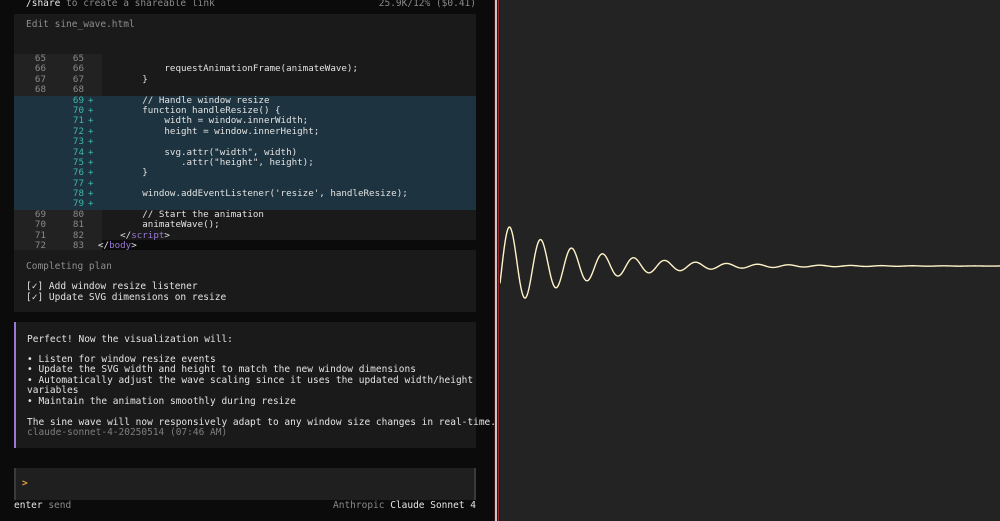 The height and width of the screenshot is (521, 1000). Describe the element at coordinates (112, 286) in the screenshot. I see `plan-item: [✓] Add window resize listener` at that location.